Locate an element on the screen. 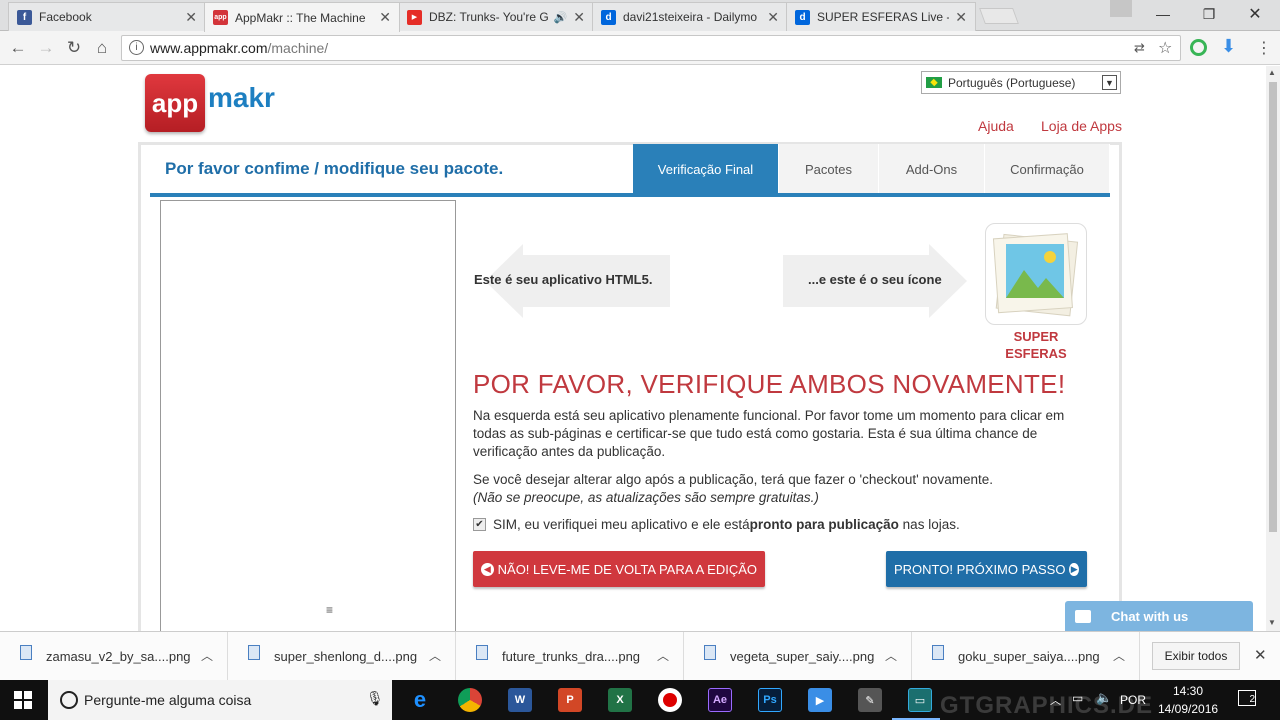 This screenshot has width=1280, height=720. photoshop-icon: Ps is located at coordinates (770, 700).